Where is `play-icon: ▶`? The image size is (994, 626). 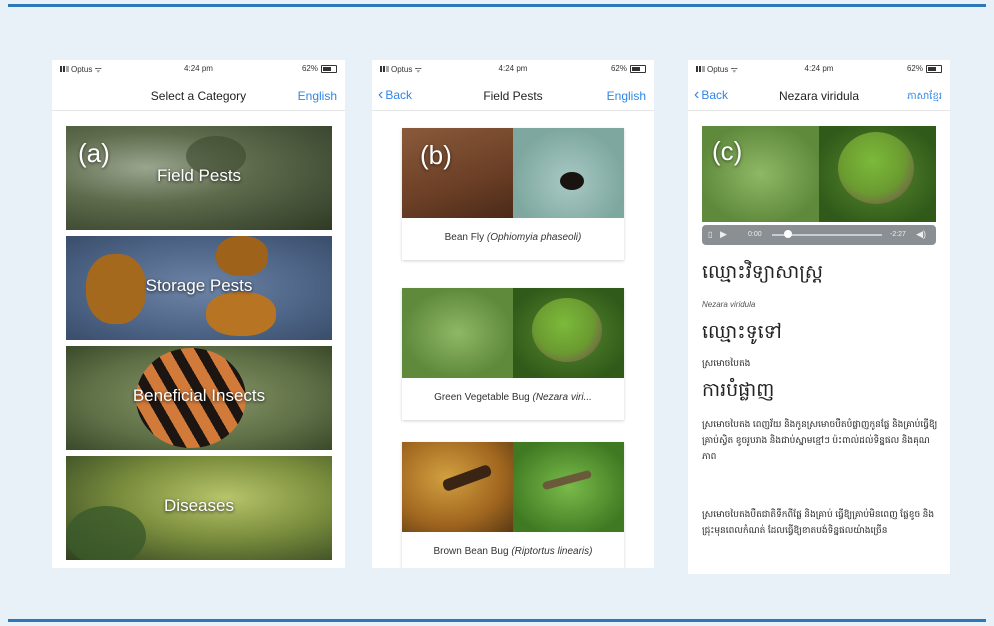 play-icon: ▶ is located at coordinates (723, 234).